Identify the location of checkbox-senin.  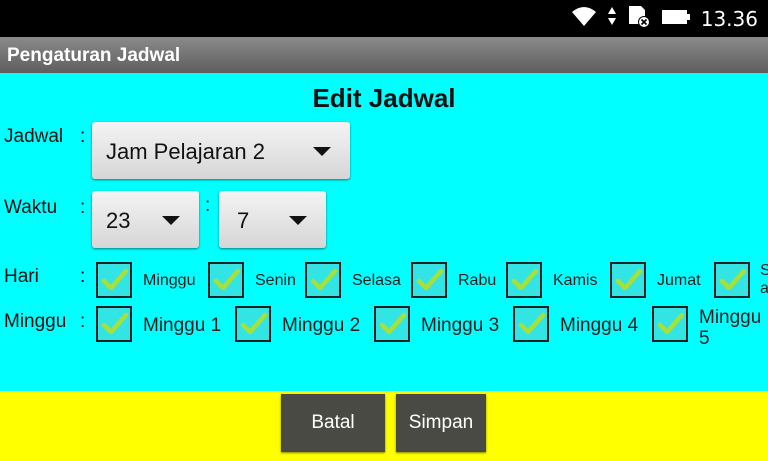
(226, 280).